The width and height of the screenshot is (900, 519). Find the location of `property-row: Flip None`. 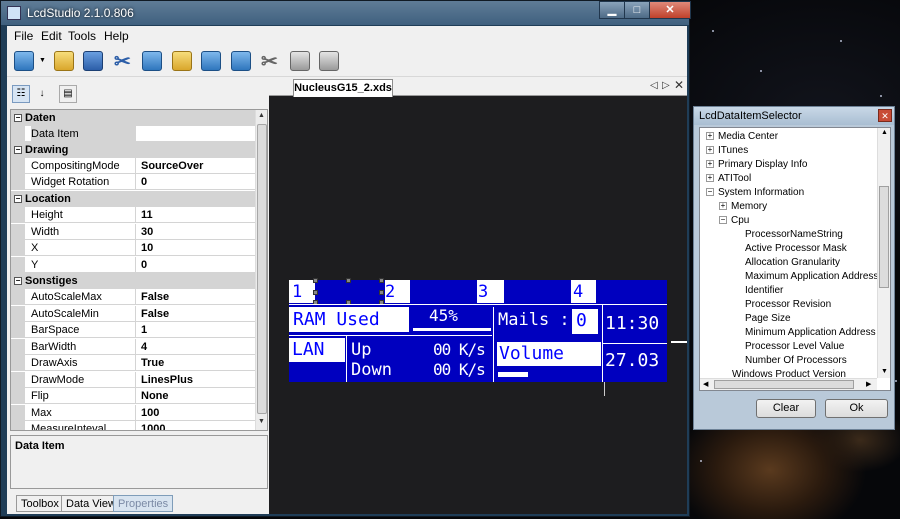

property-row: Flip None is located at coordinates (133, 396).